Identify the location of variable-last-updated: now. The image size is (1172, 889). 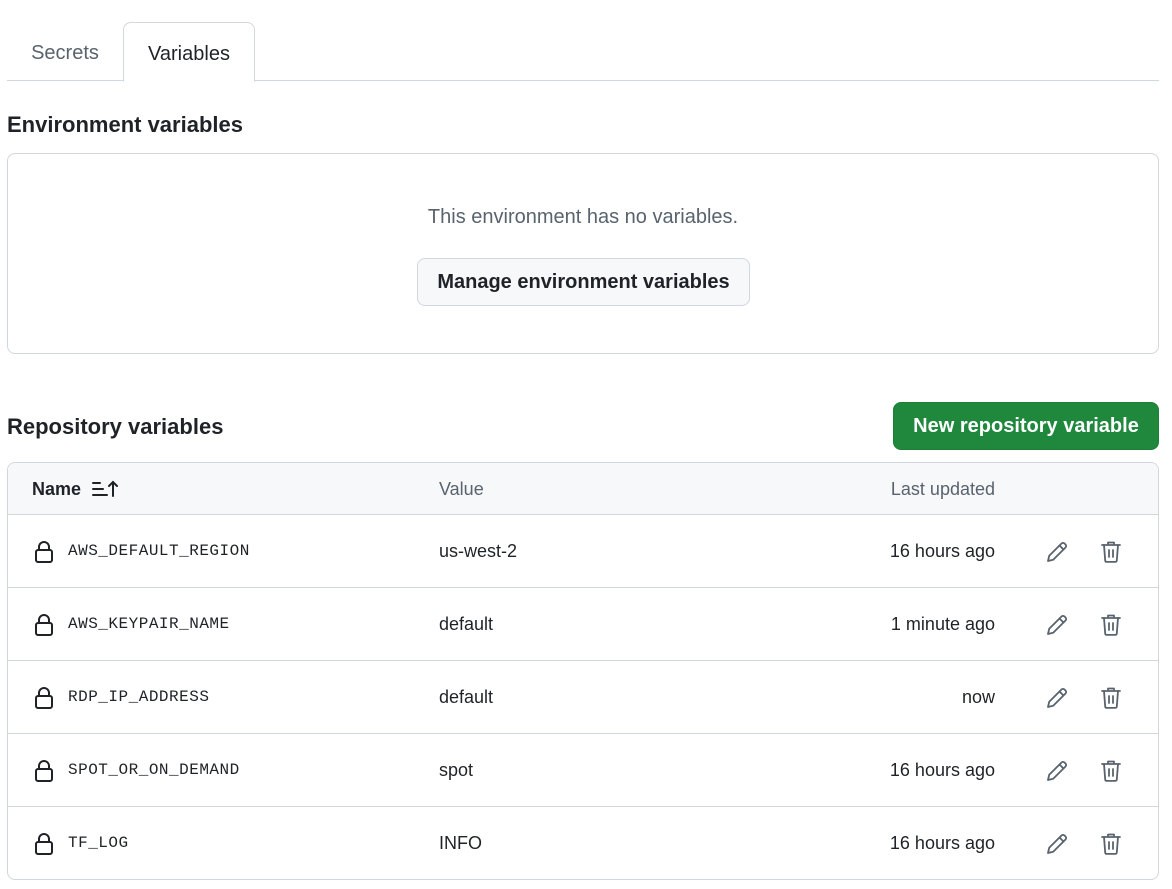
(978, 697).